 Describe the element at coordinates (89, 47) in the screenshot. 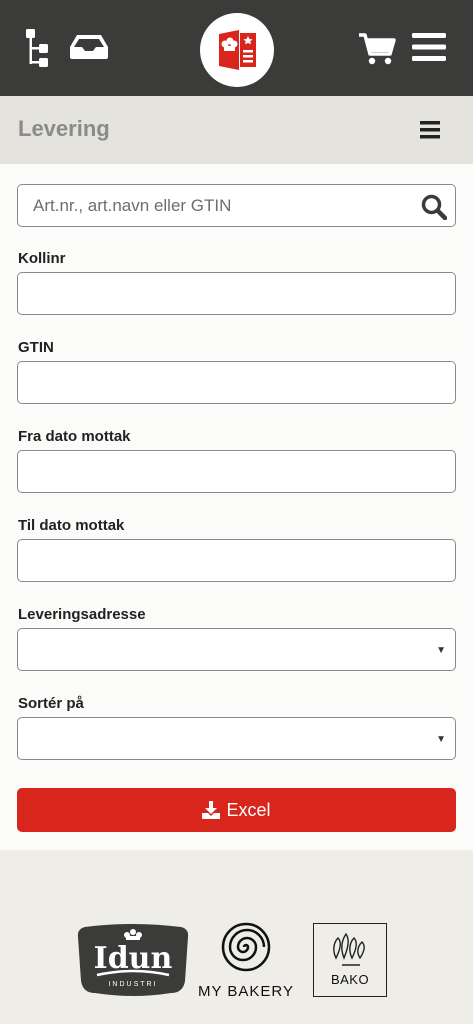

I see `inbox-icon` at that location.